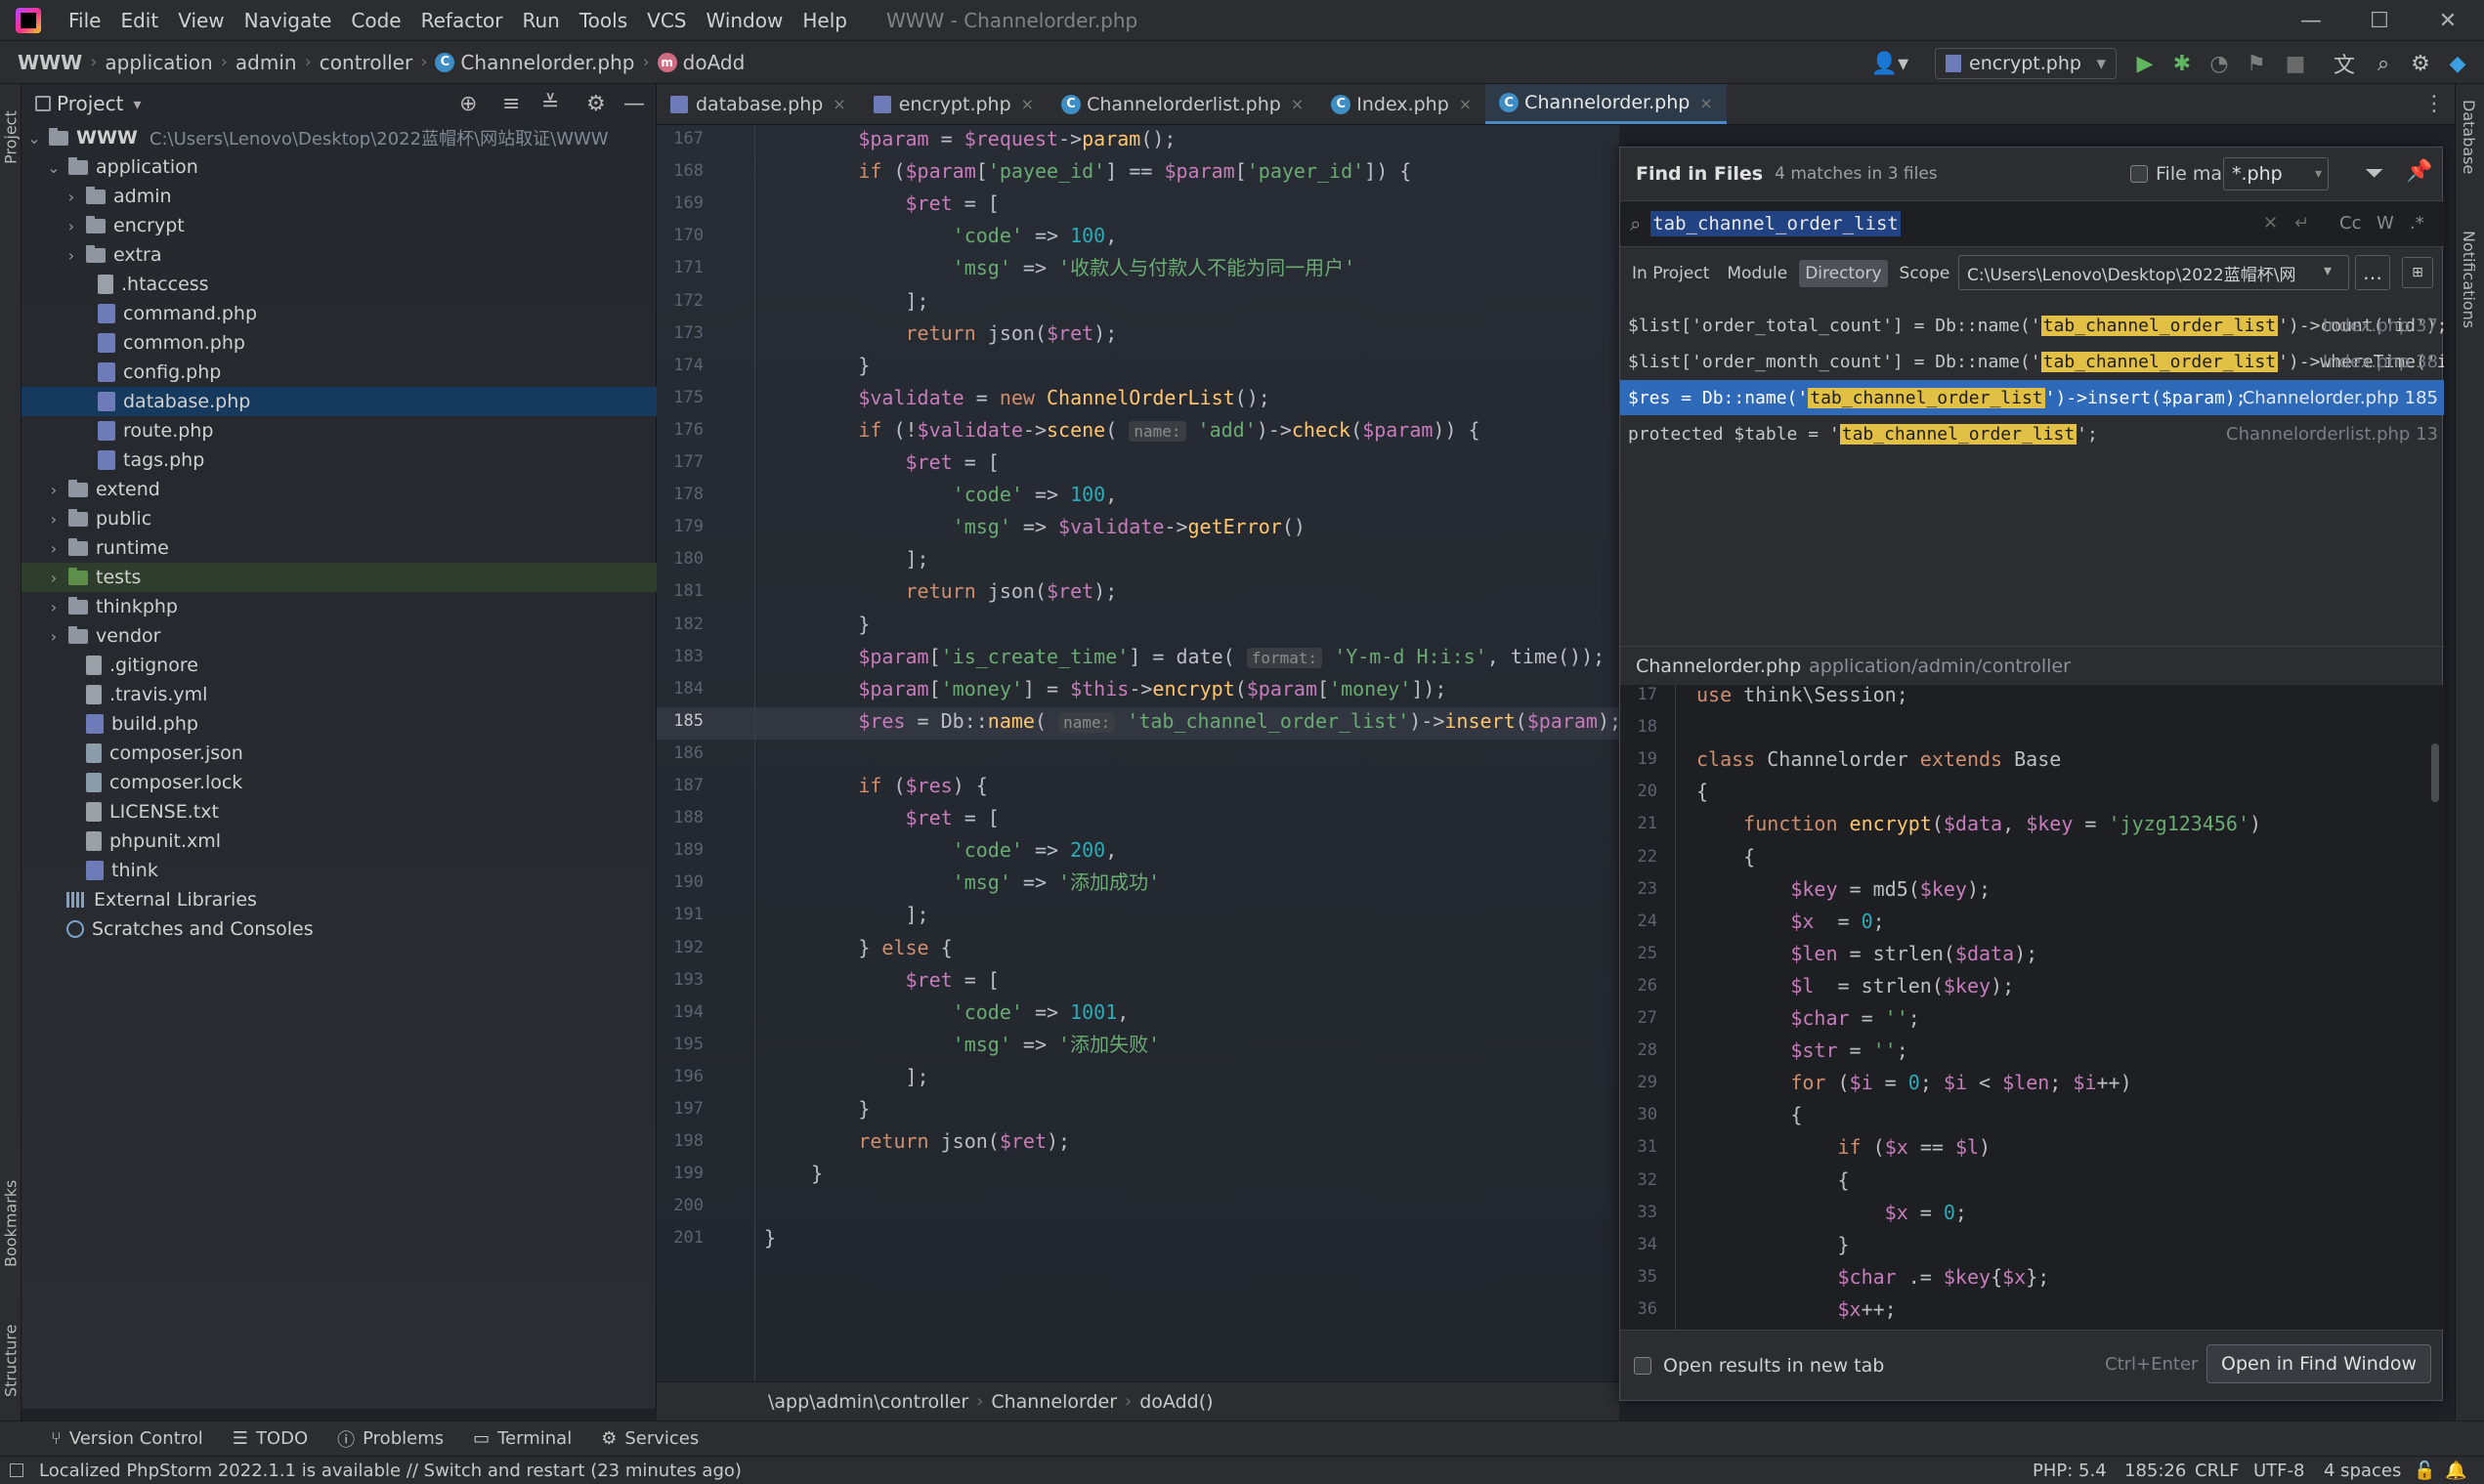 This screenshot has height=1484, width=2484. Describe the element at coordinates (339, 548) in the screenshot. I see `tree-item: › runtime` at that location.